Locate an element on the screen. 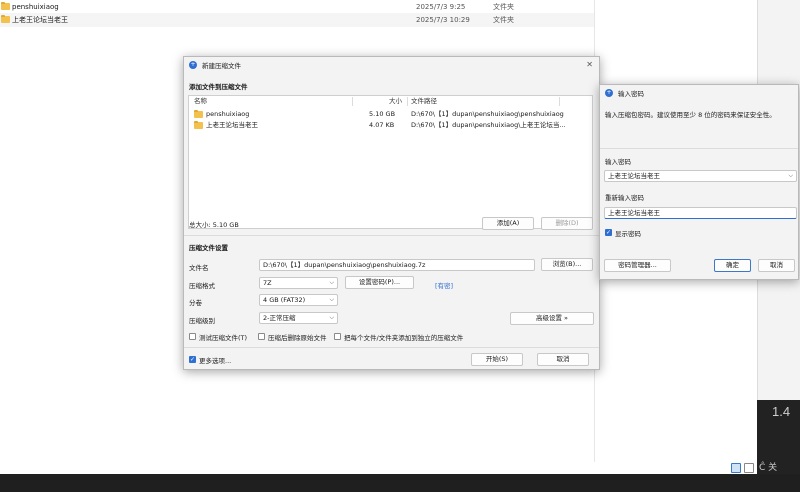 Image resolution: width=800 pixels, height=492 pixels. add-button: 添加(A) is located at coordinates (508, 223).